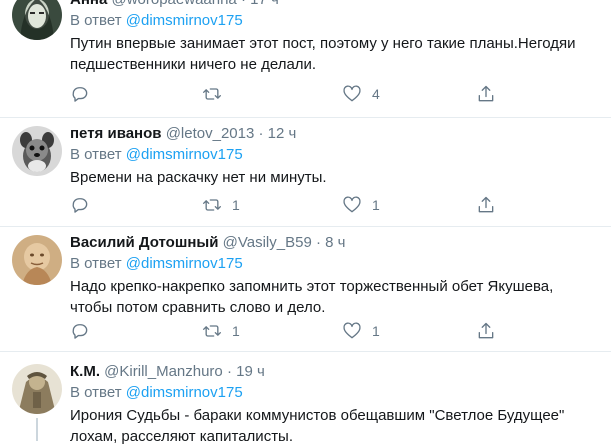  Describe the element at coordinates (282, 133) in the screenshot. I see `tweet-time: 12 ч` at that location.